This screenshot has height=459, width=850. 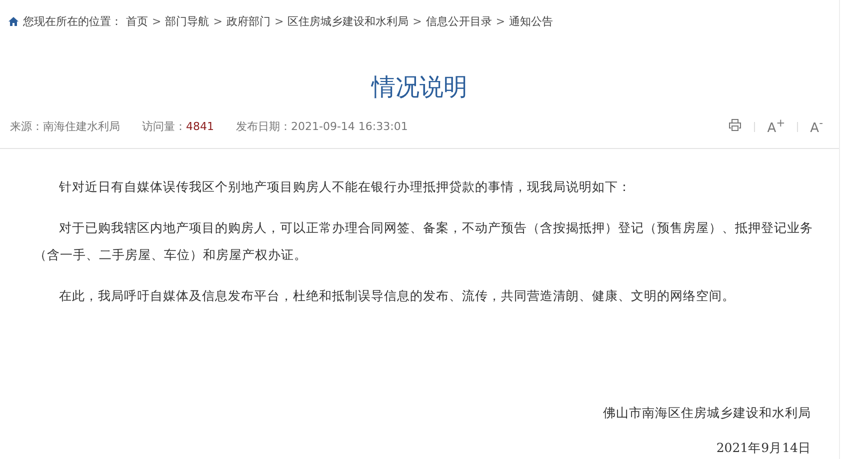 What do you see at coordinates (72, 21) in the screenshot?
I see `location-label: 您现在所在的位置：` at bounding box center [72, 21].